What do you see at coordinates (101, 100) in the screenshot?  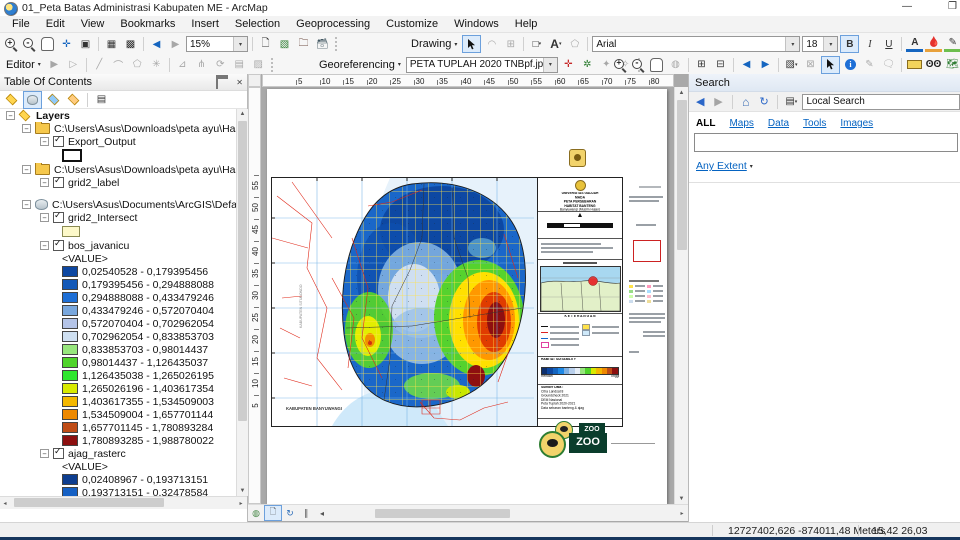 I see `toc-options-icon: ▤` at bounding box center [101, 100].